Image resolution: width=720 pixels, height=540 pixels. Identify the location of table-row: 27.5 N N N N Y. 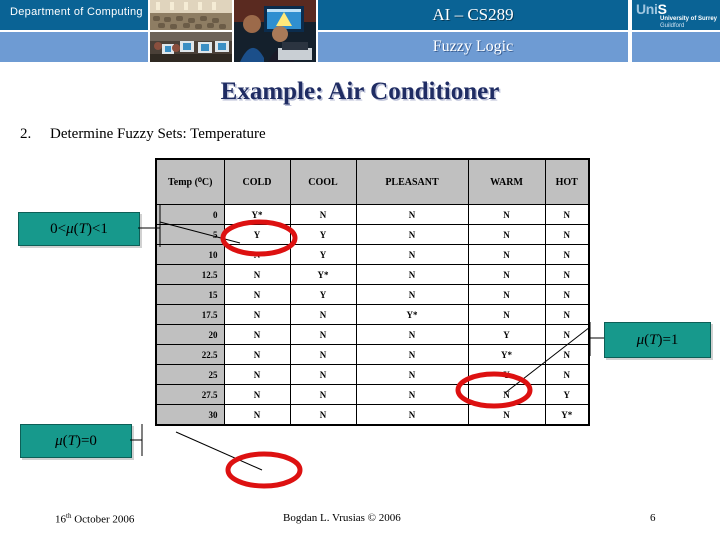
(372, 394).